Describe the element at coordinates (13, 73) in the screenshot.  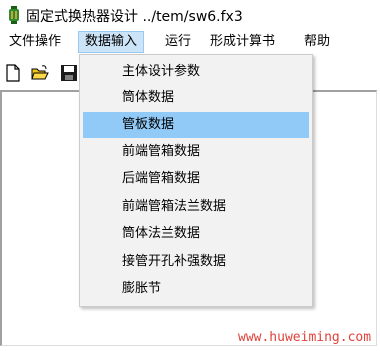
I see `new-document-icon` at that location.